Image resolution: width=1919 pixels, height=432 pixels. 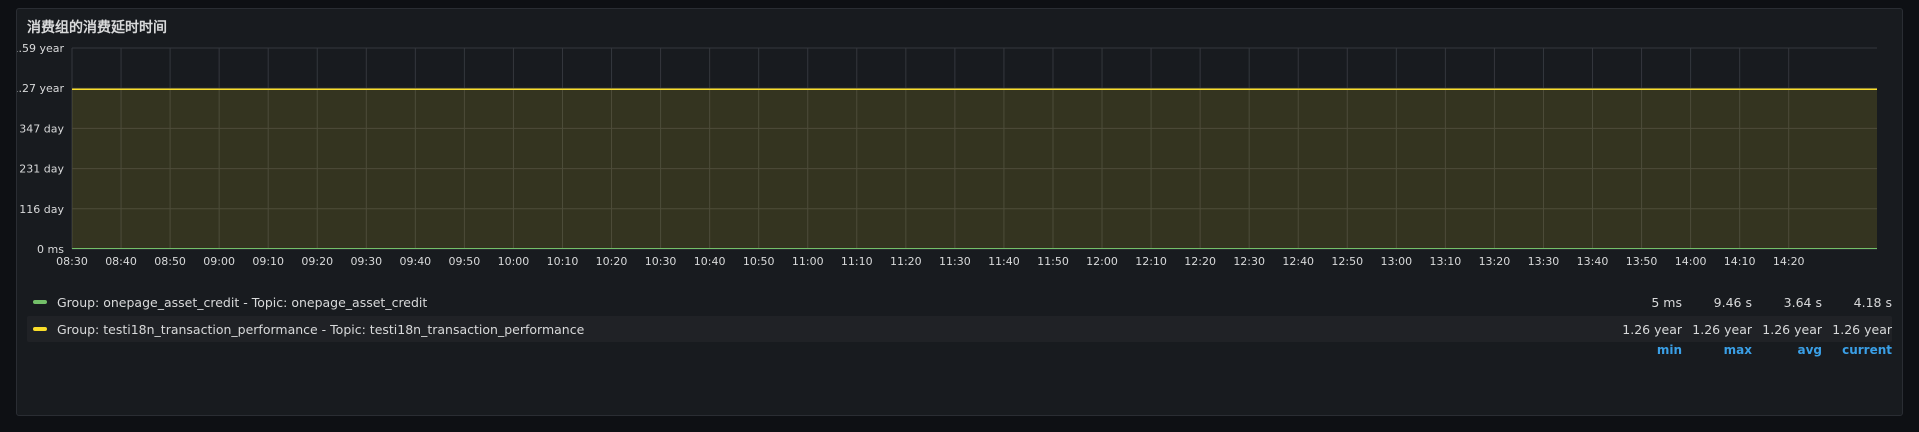 What do you see at coordinates (41, 169) in the screenshot?
I see `y-tick-label: 231 day` at bounding box center [41, 169].